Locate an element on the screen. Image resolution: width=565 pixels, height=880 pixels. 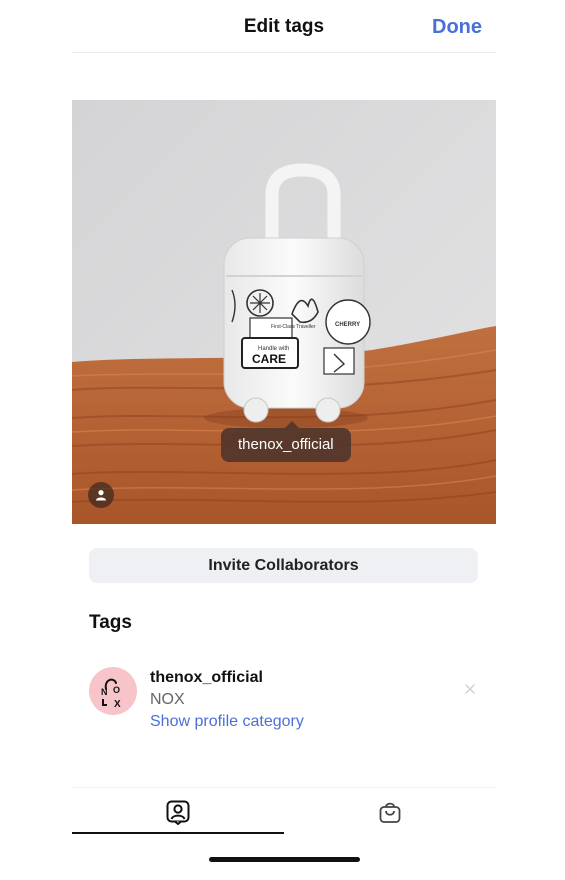
person-icon is located at coordinates (101, 495).